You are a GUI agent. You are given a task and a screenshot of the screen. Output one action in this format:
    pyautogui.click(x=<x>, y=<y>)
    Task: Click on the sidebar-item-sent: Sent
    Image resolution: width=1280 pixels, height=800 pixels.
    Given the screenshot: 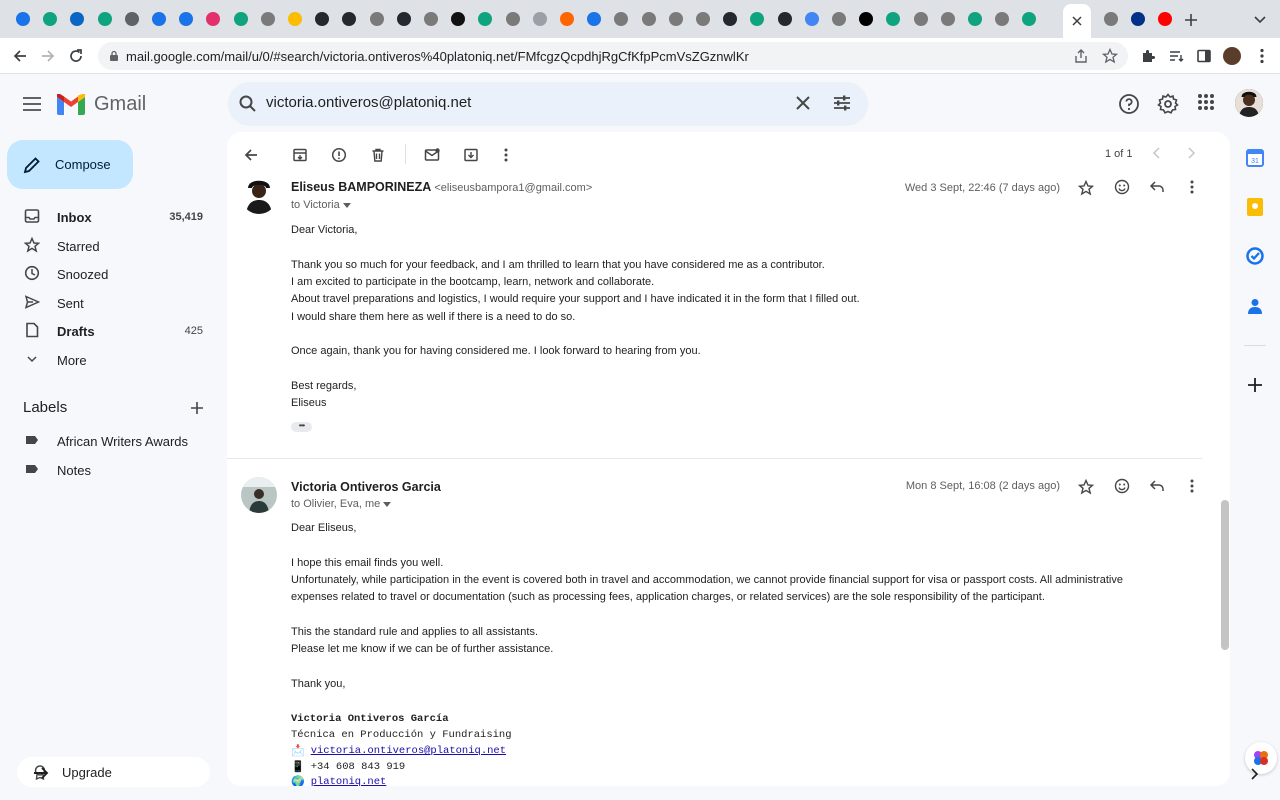 What is the action you would take?
    pyautogui.click(x=110, y=303)
    